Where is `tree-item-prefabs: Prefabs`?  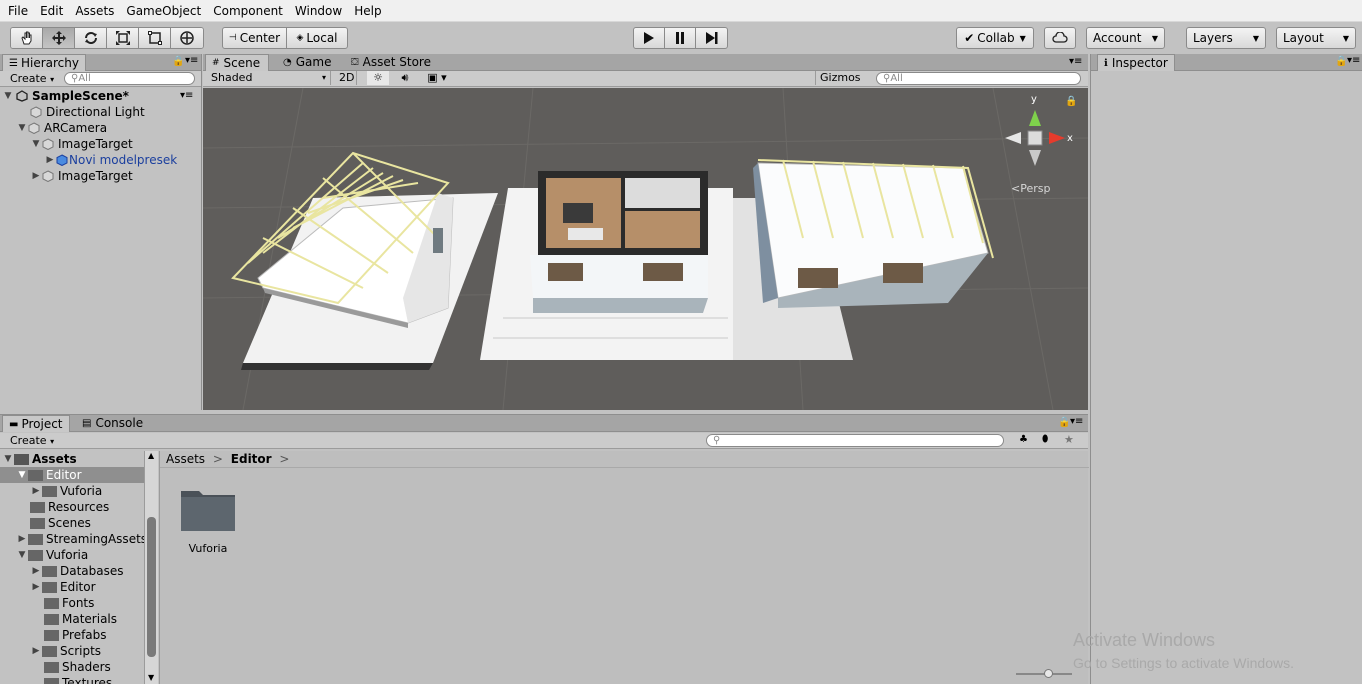
tree-item-prefabs: Prefabs is located at coordinates (75, 635).